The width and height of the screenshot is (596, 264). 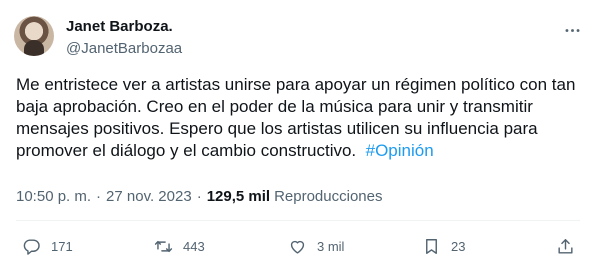 What do you see at coordinates (149, 196) in the screenshot?
I see `tweet-date: 27 nov. 2023` at bounding box center [149, 196].